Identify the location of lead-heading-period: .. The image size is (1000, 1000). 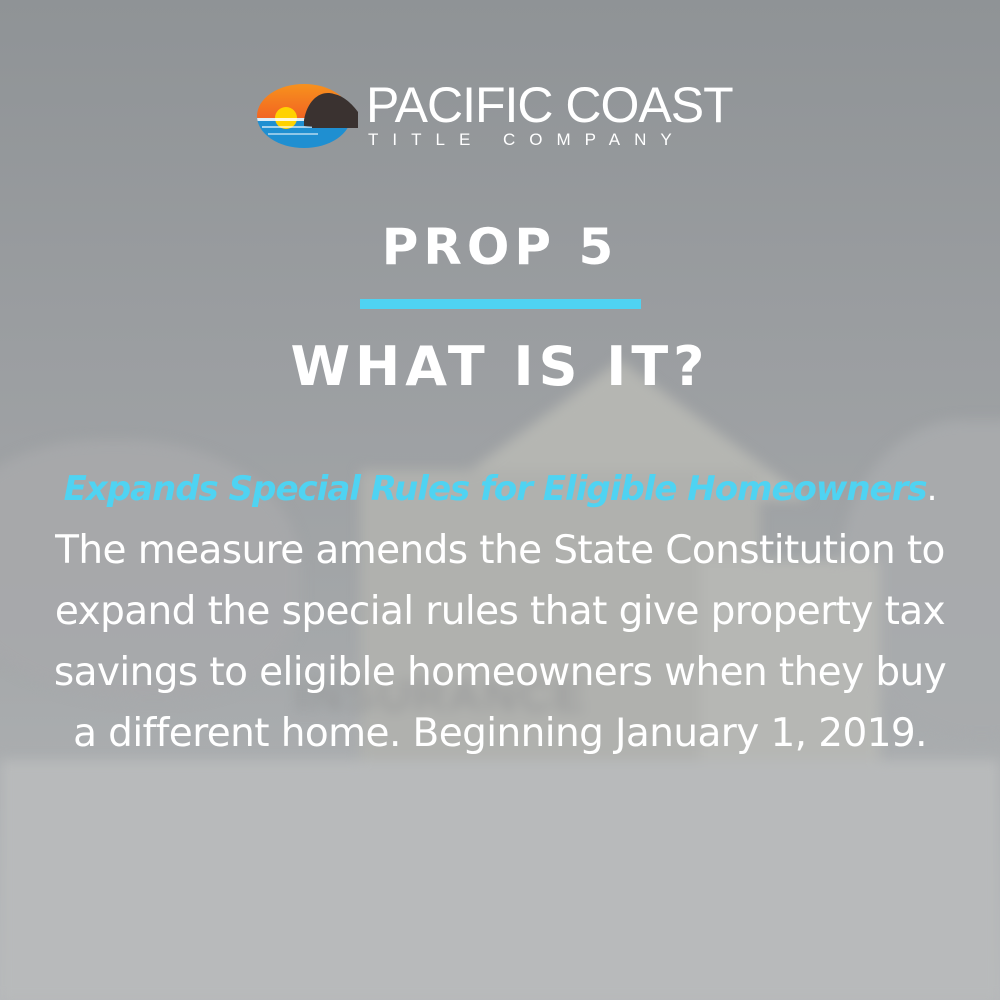
(932, 489).